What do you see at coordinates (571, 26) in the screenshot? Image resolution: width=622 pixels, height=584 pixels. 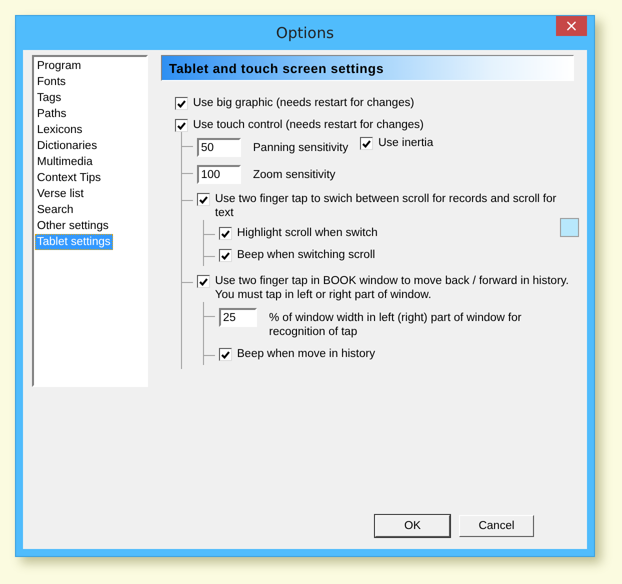 I see `close-button: ×` at bounding box center [571, 26].